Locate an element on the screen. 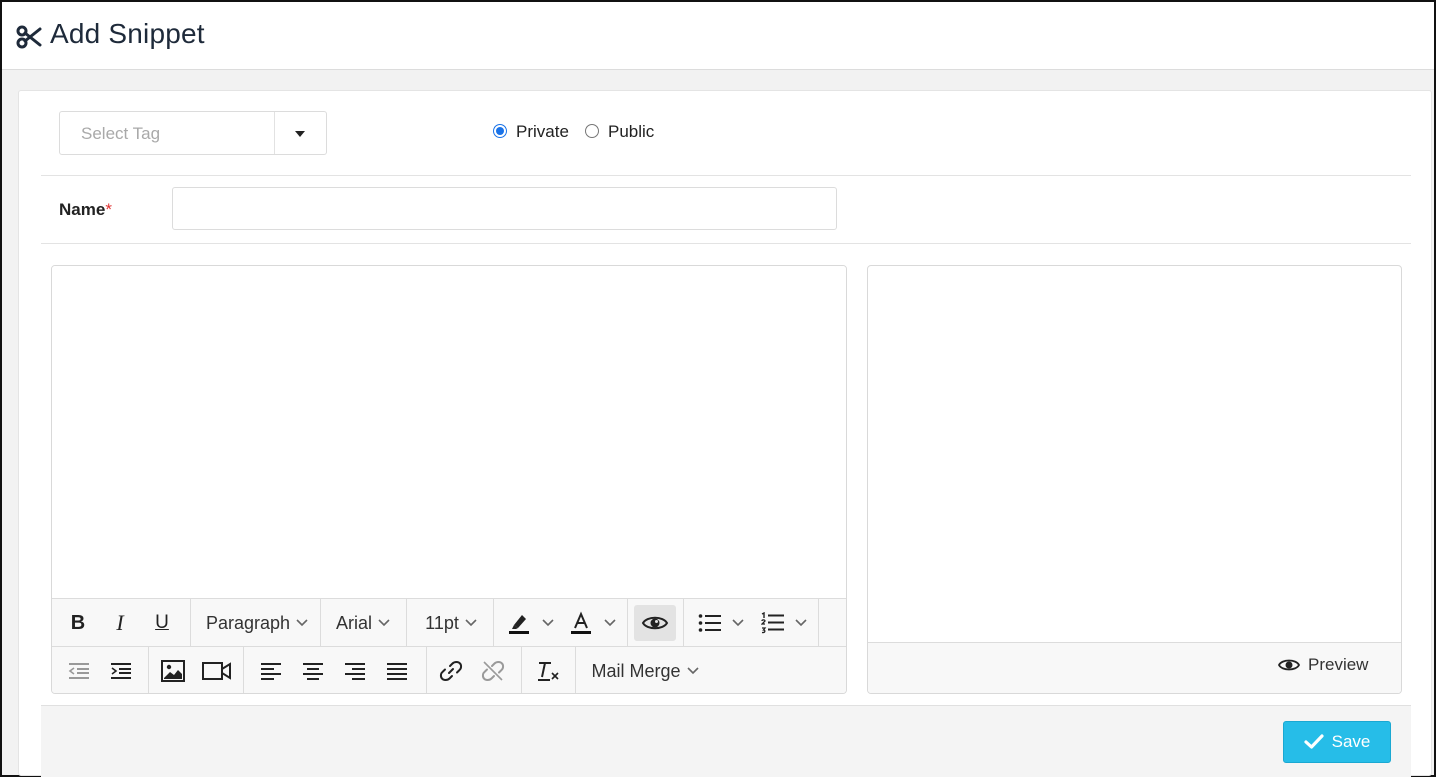  radio-public-label: Public is located at coordinates (631, 132).